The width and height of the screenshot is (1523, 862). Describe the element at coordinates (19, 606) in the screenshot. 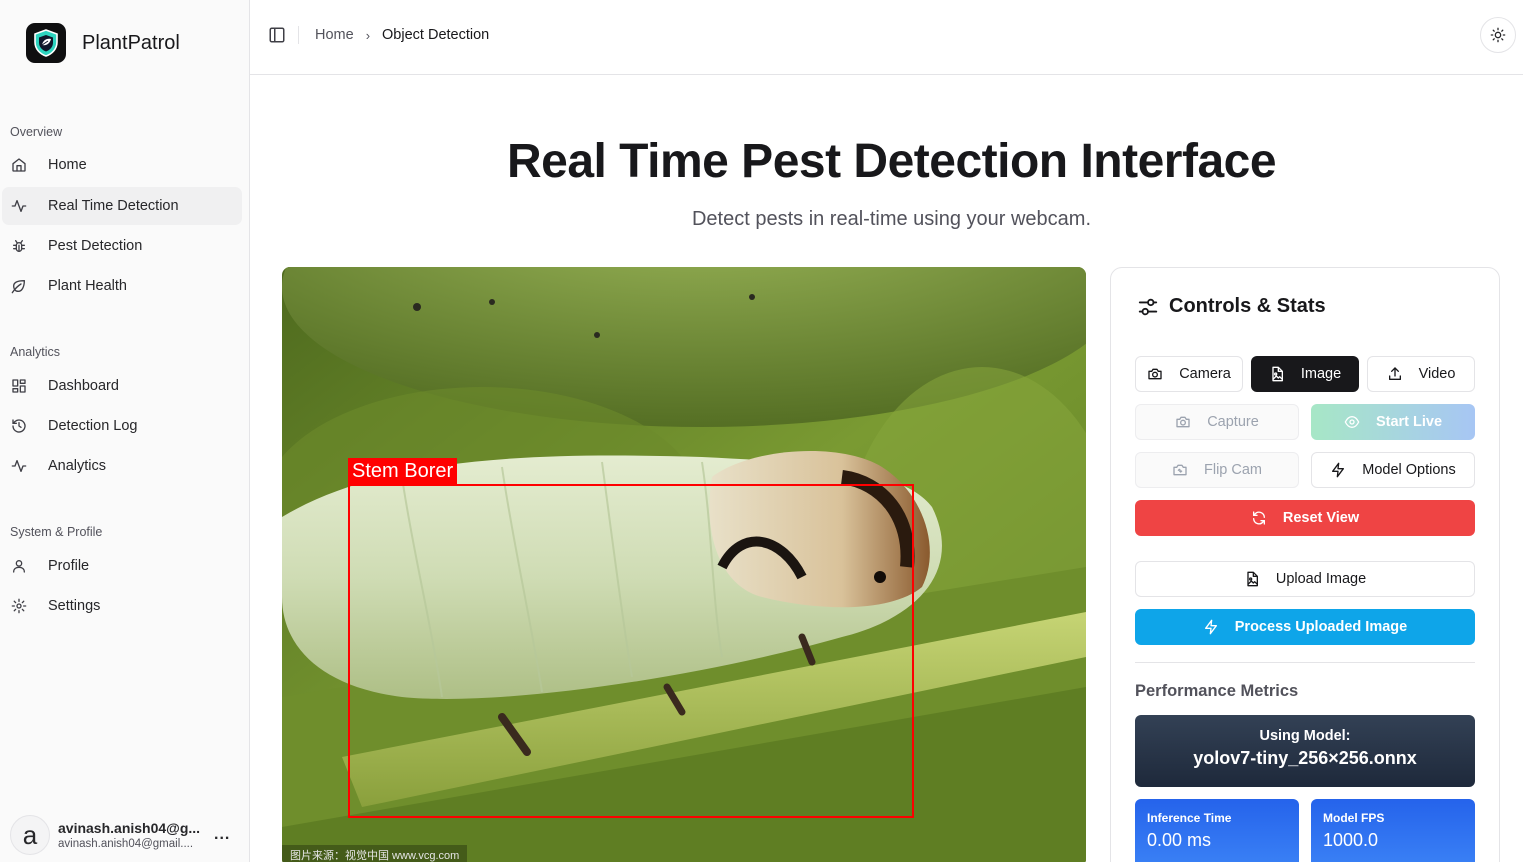

I see `gear-icon` at that location.